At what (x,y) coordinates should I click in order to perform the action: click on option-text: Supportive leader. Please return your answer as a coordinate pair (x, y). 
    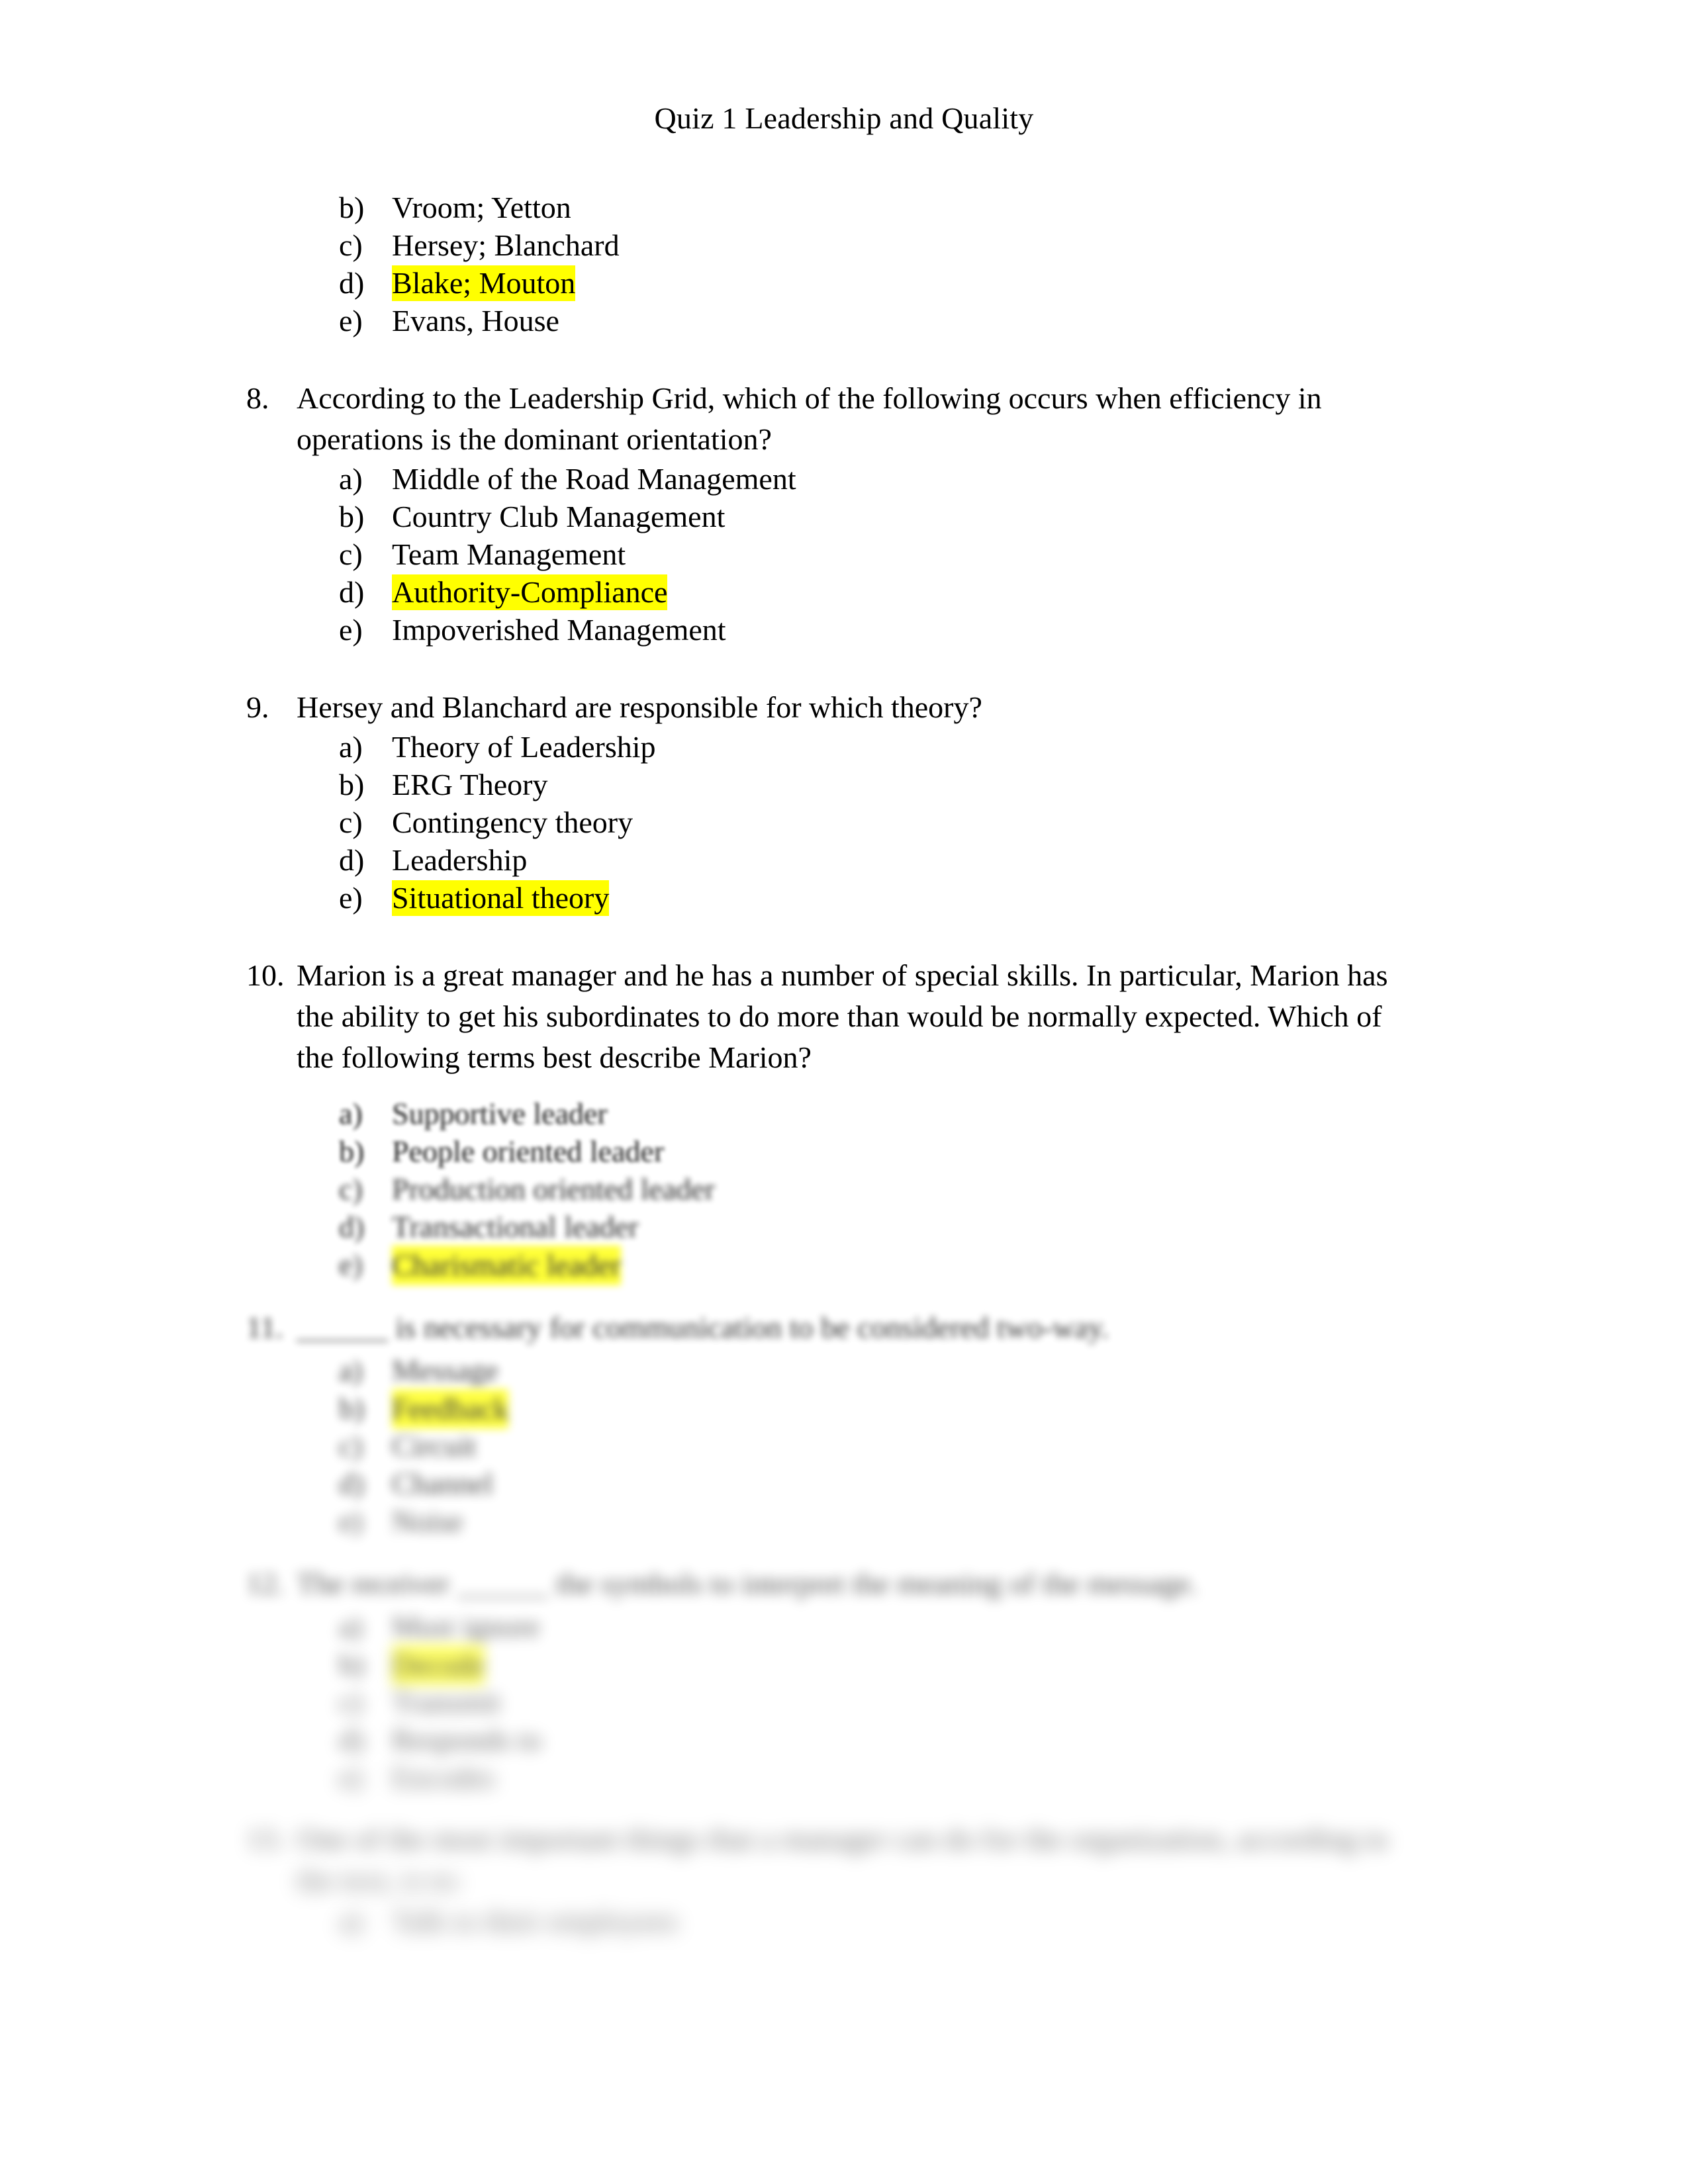
    Looking at the image, I should click on (500, 1113).